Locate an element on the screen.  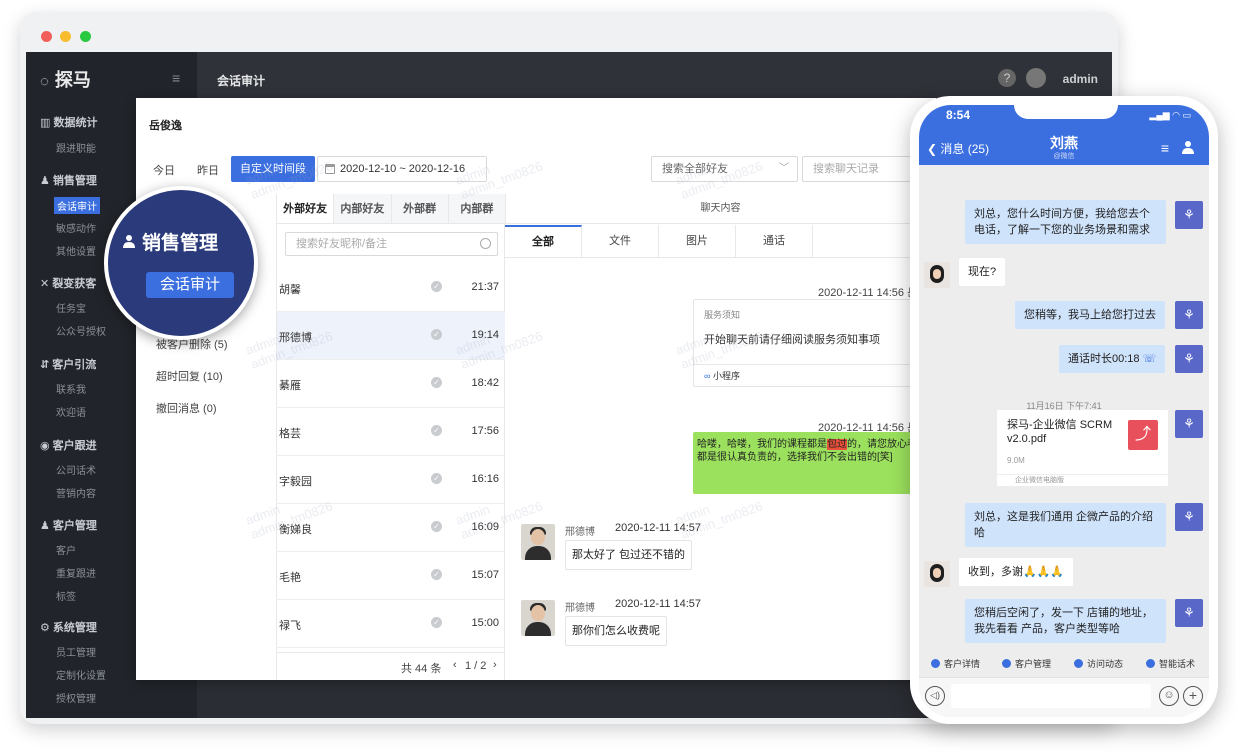
friend-name: 胡馨 is located at coordinates (290, 290).